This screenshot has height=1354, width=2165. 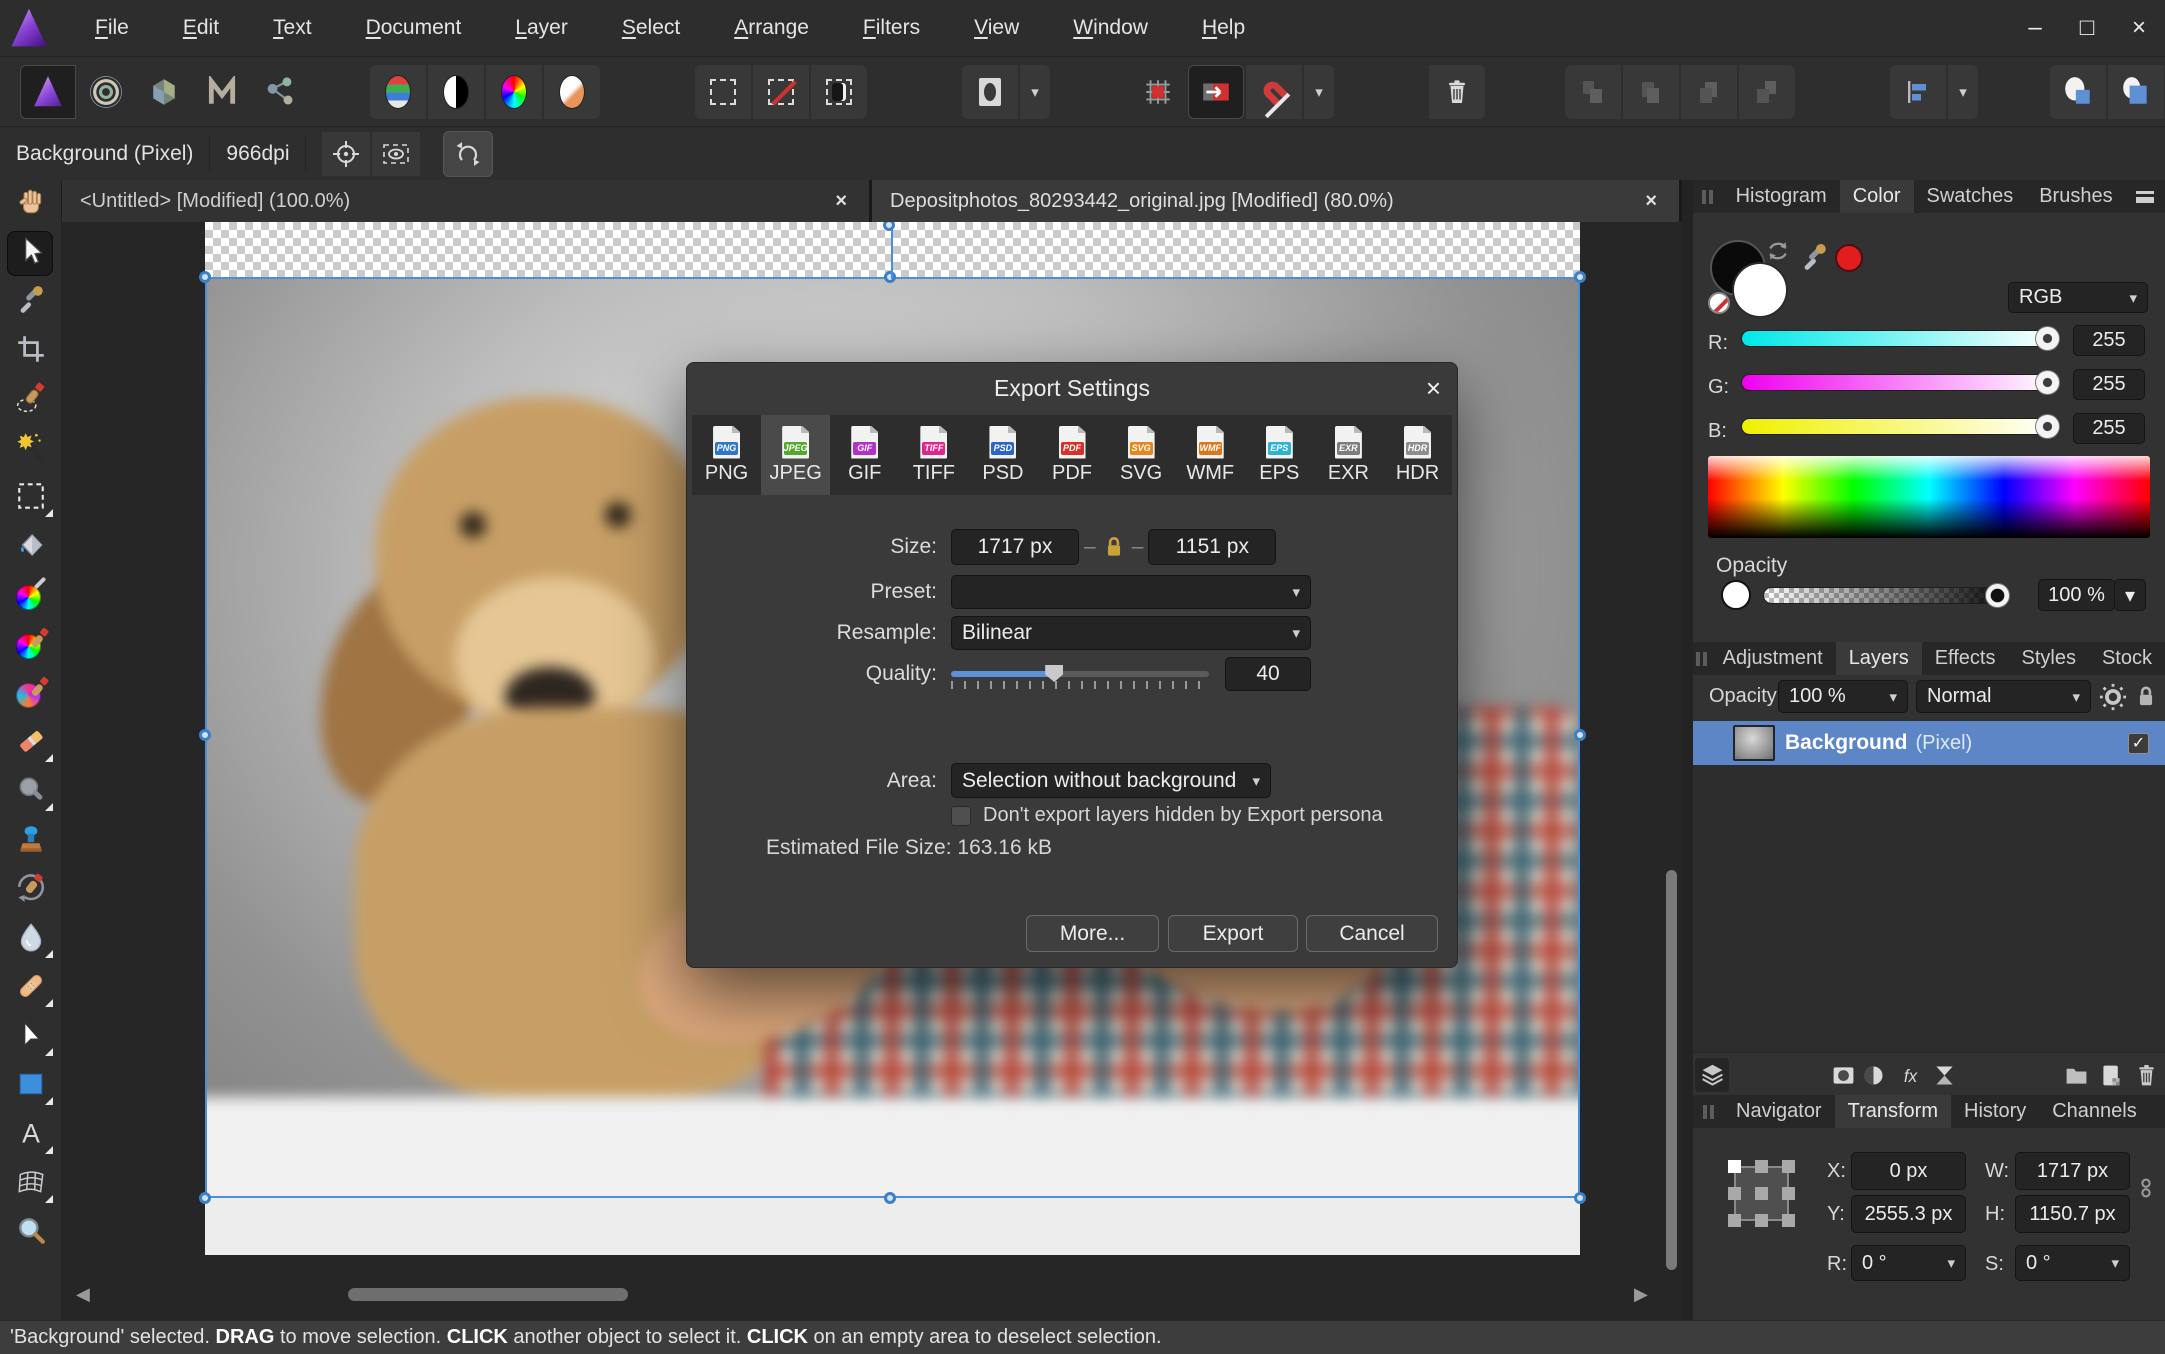 What do you see at coordinates (2130, 595) in the screenshot?
I see `opacity-stepper-dropdown: ▾` at bounding box center [2130, 595].